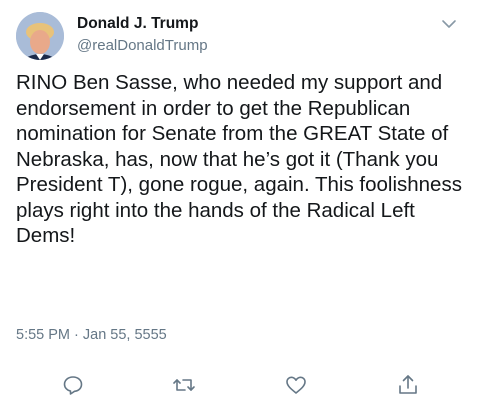 The width and height of the screenshot is (480, 410). Describe the element at coordinates (137, 24) in the screenshot. I see `author-name: Donald J. Trump` at that location.